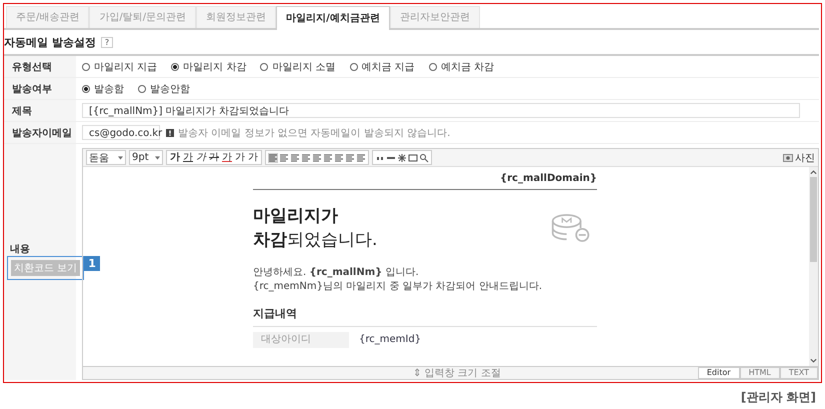 This screenshot has height=409, width=825. What do you see at coordinates (813, 361) in the screenshot?
I see `chevron-down-icon` at bounding box center [813, 361].